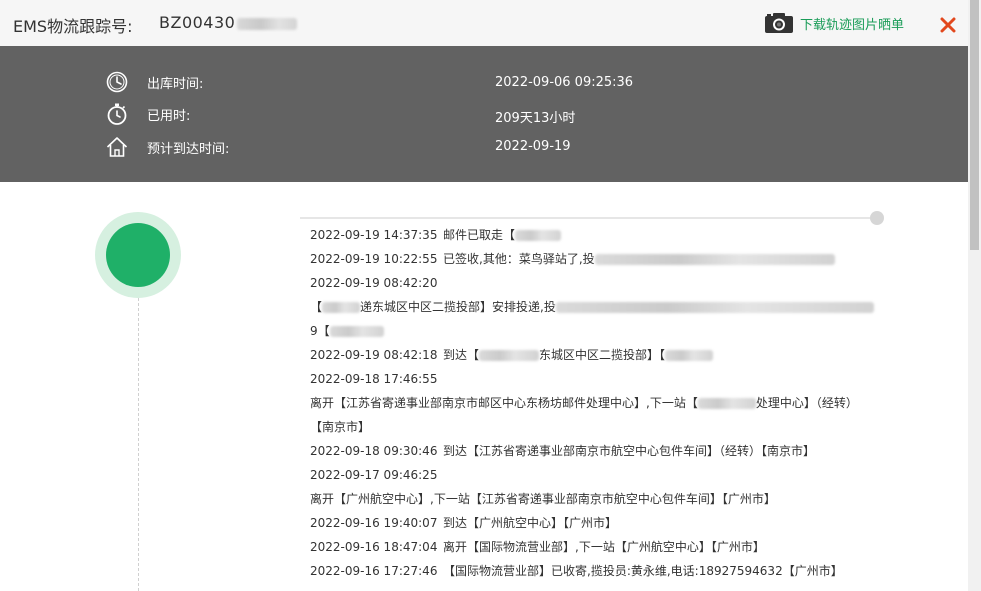 This screenshot has height=591, width=981. I want to click on event-text: 已签收,其他：菜鸟驿站了,投, so click(519, 259).